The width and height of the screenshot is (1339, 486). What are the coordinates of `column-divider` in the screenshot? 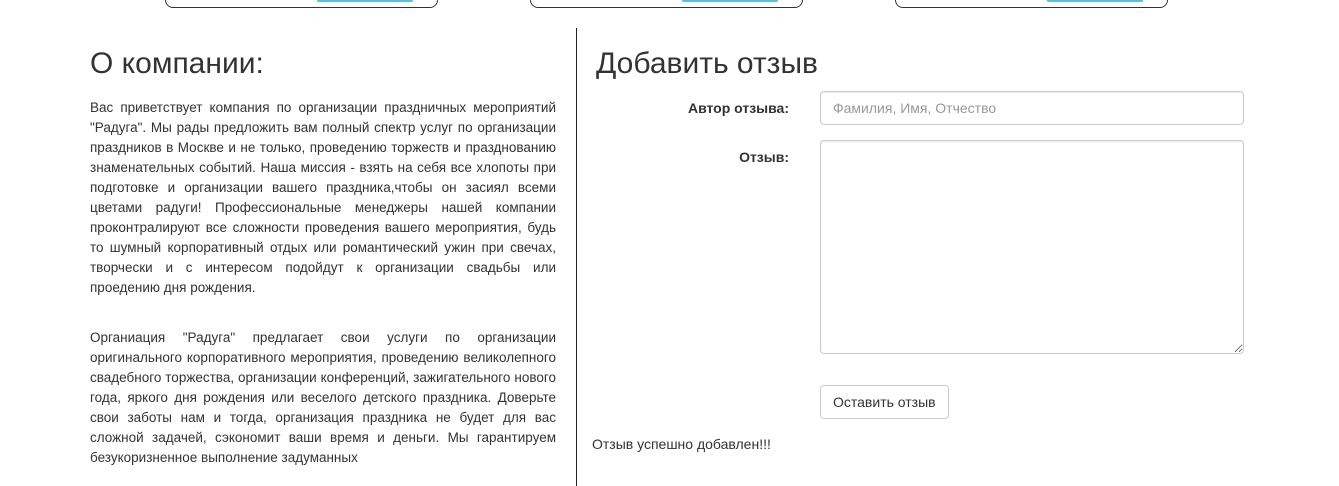 It's located at (576, 257).